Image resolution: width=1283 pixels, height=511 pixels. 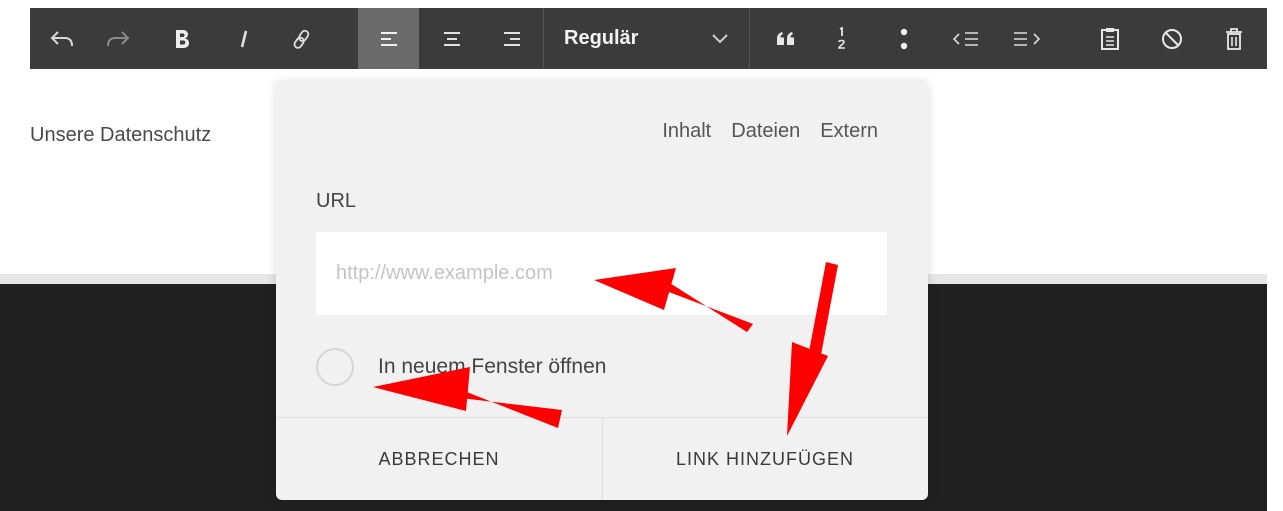 I want to click on italic-button, so click(x=244, y=38).